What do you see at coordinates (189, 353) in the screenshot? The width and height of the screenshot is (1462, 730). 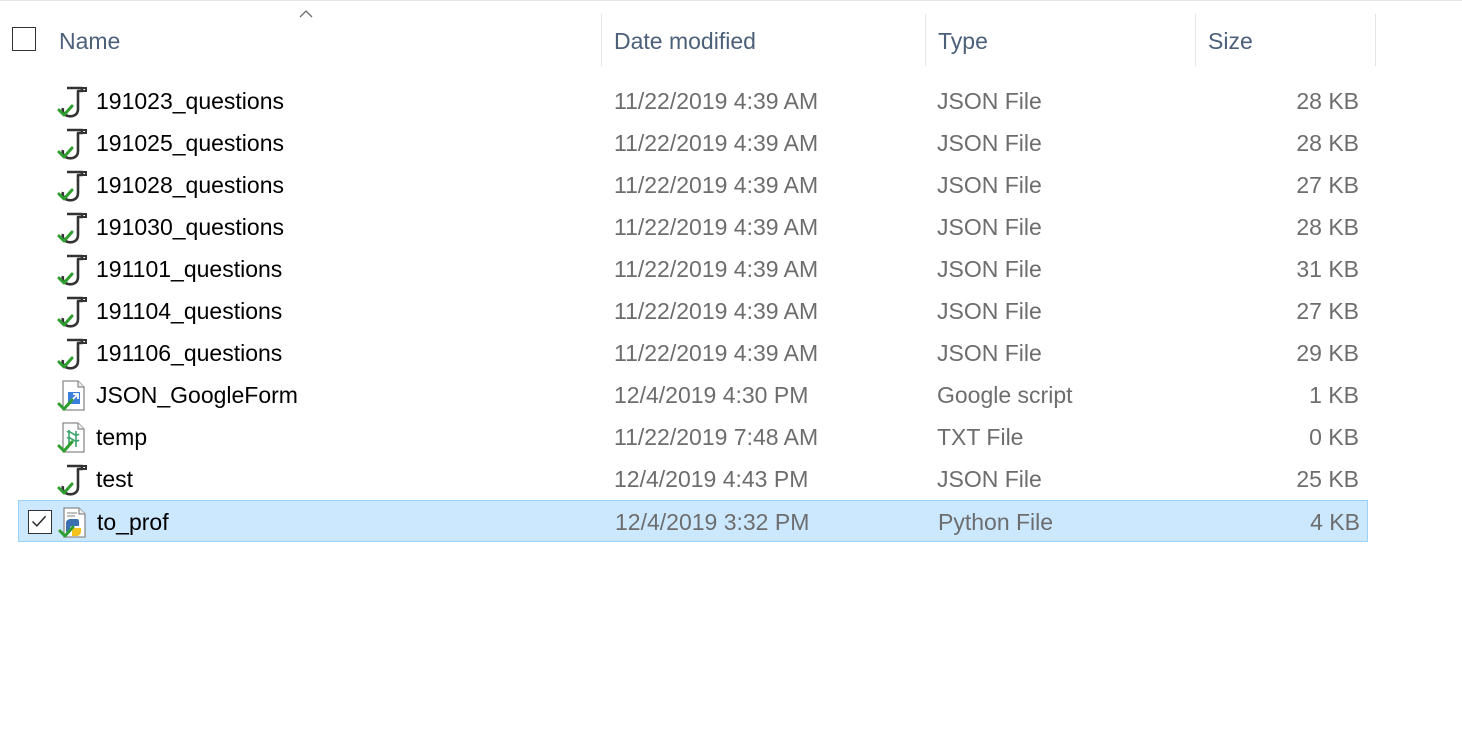 I see `file-name: 191106_questions` at bounding box center [189, 353].